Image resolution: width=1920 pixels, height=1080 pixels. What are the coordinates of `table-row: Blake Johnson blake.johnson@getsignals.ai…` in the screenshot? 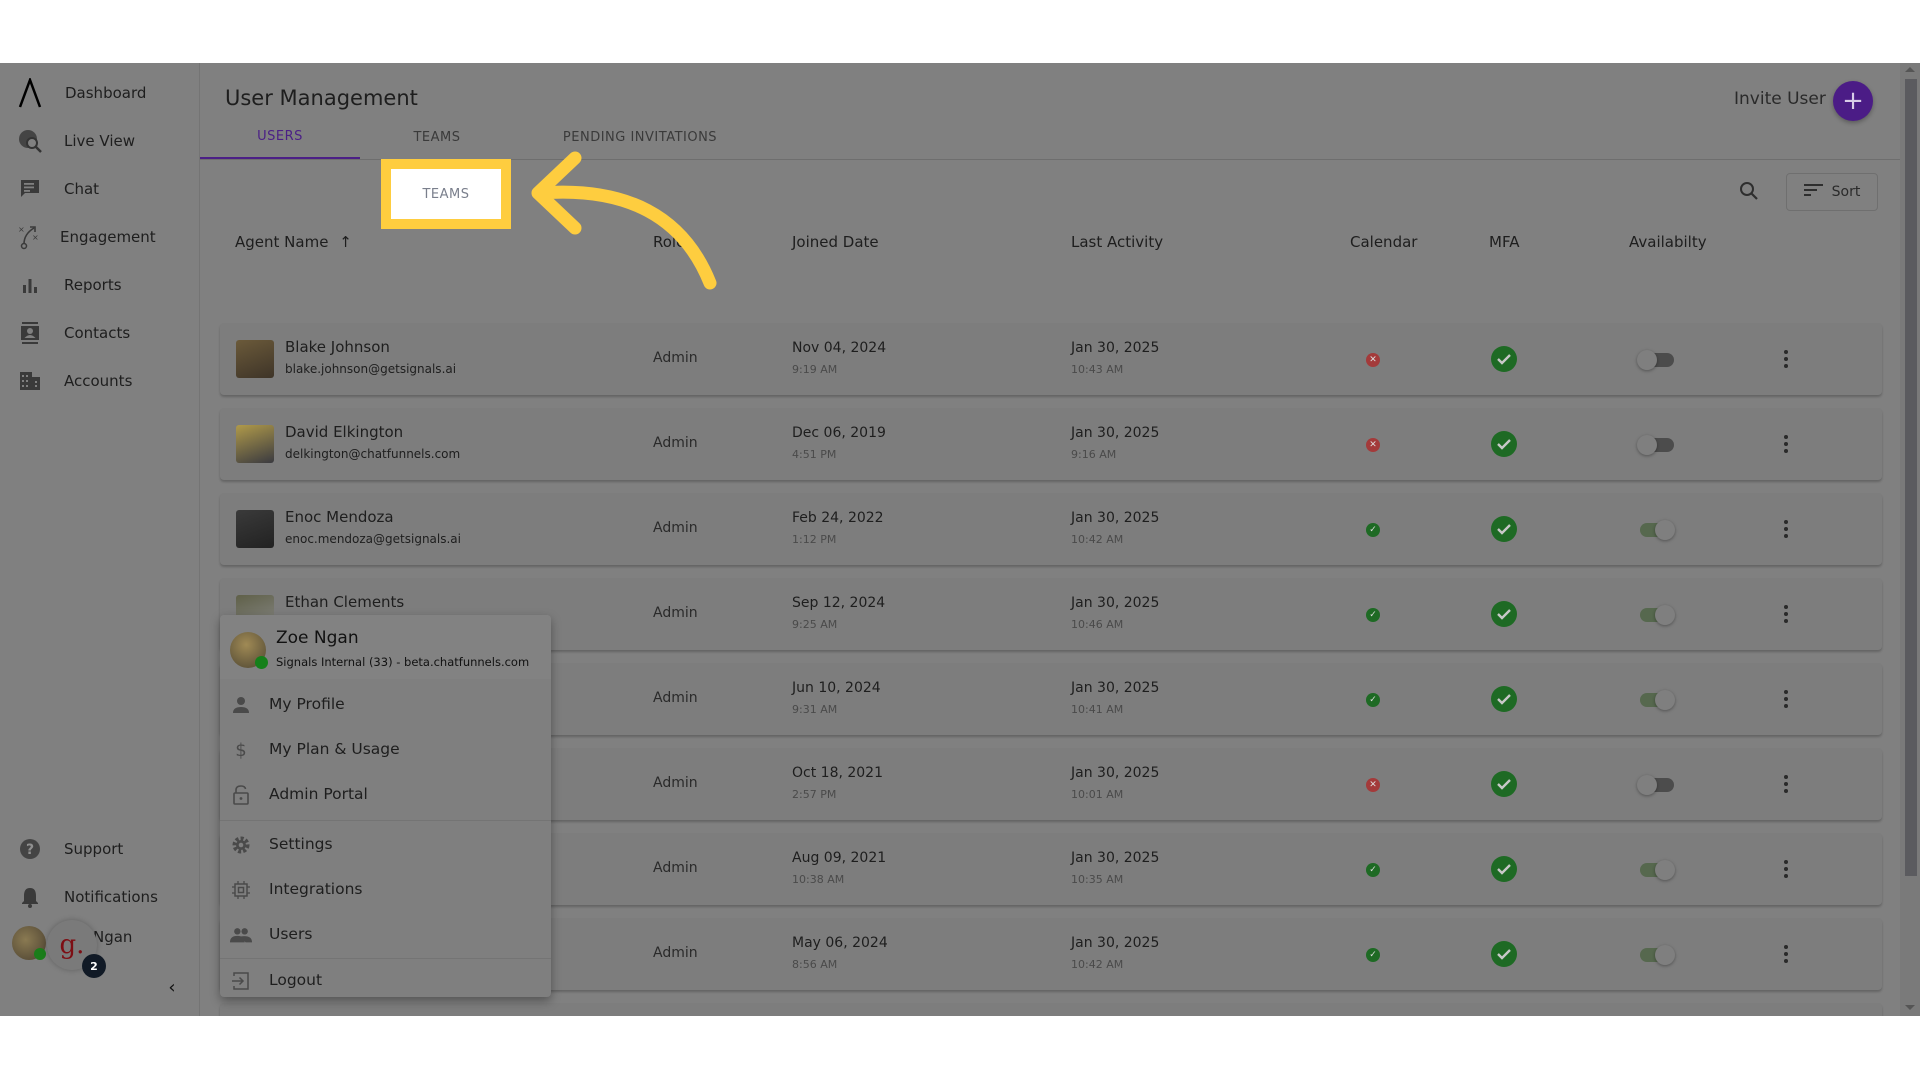 It's located at (1051, 359).